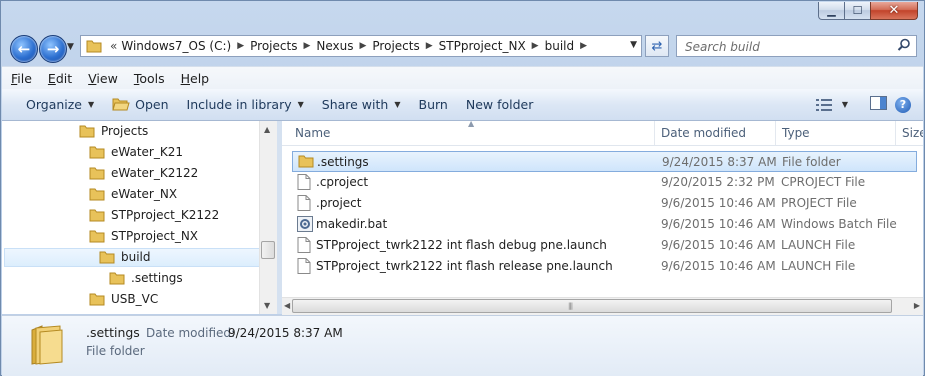 The image size is (925, 376). I want to click on tree-item-projects: Projects, so click(113, 131).